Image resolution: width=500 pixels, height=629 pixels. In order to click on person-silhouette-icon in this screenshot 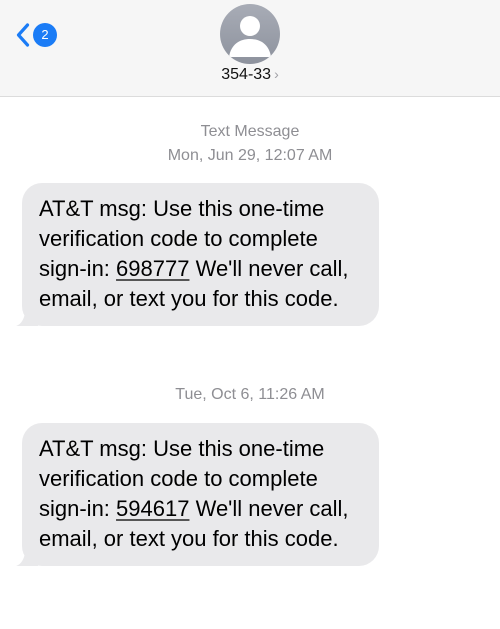, I will do `click(250, 36)`.